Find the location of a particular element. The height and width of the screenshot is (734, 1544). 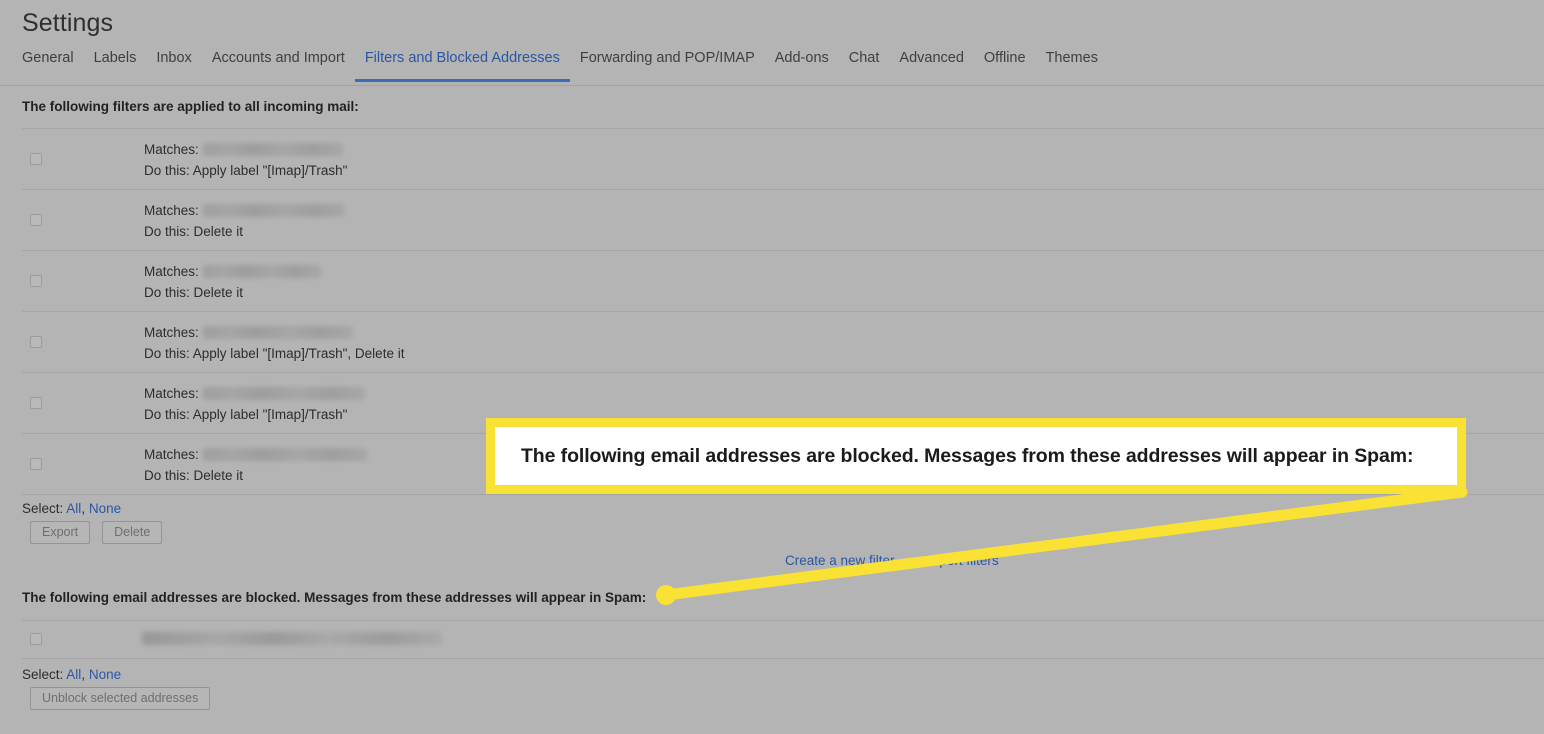

tab-inbox: Inbox is located at coordinates (173, 64).